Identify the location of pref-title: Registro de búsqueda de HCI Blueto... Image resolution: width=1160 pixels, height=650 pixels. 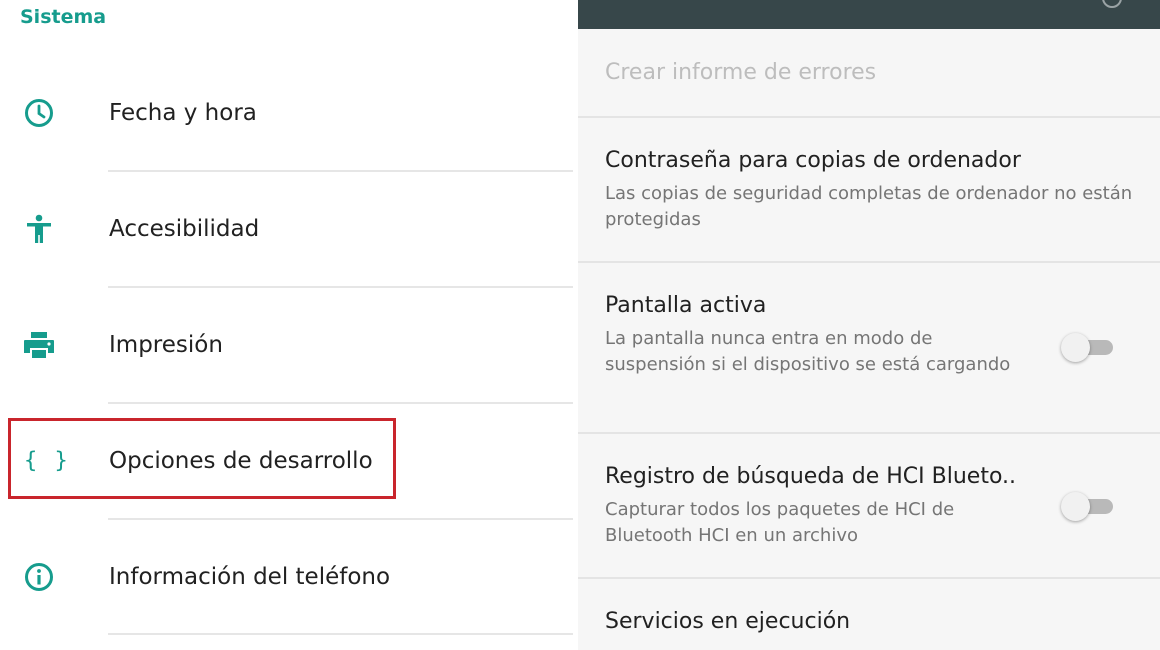
(811, 476).